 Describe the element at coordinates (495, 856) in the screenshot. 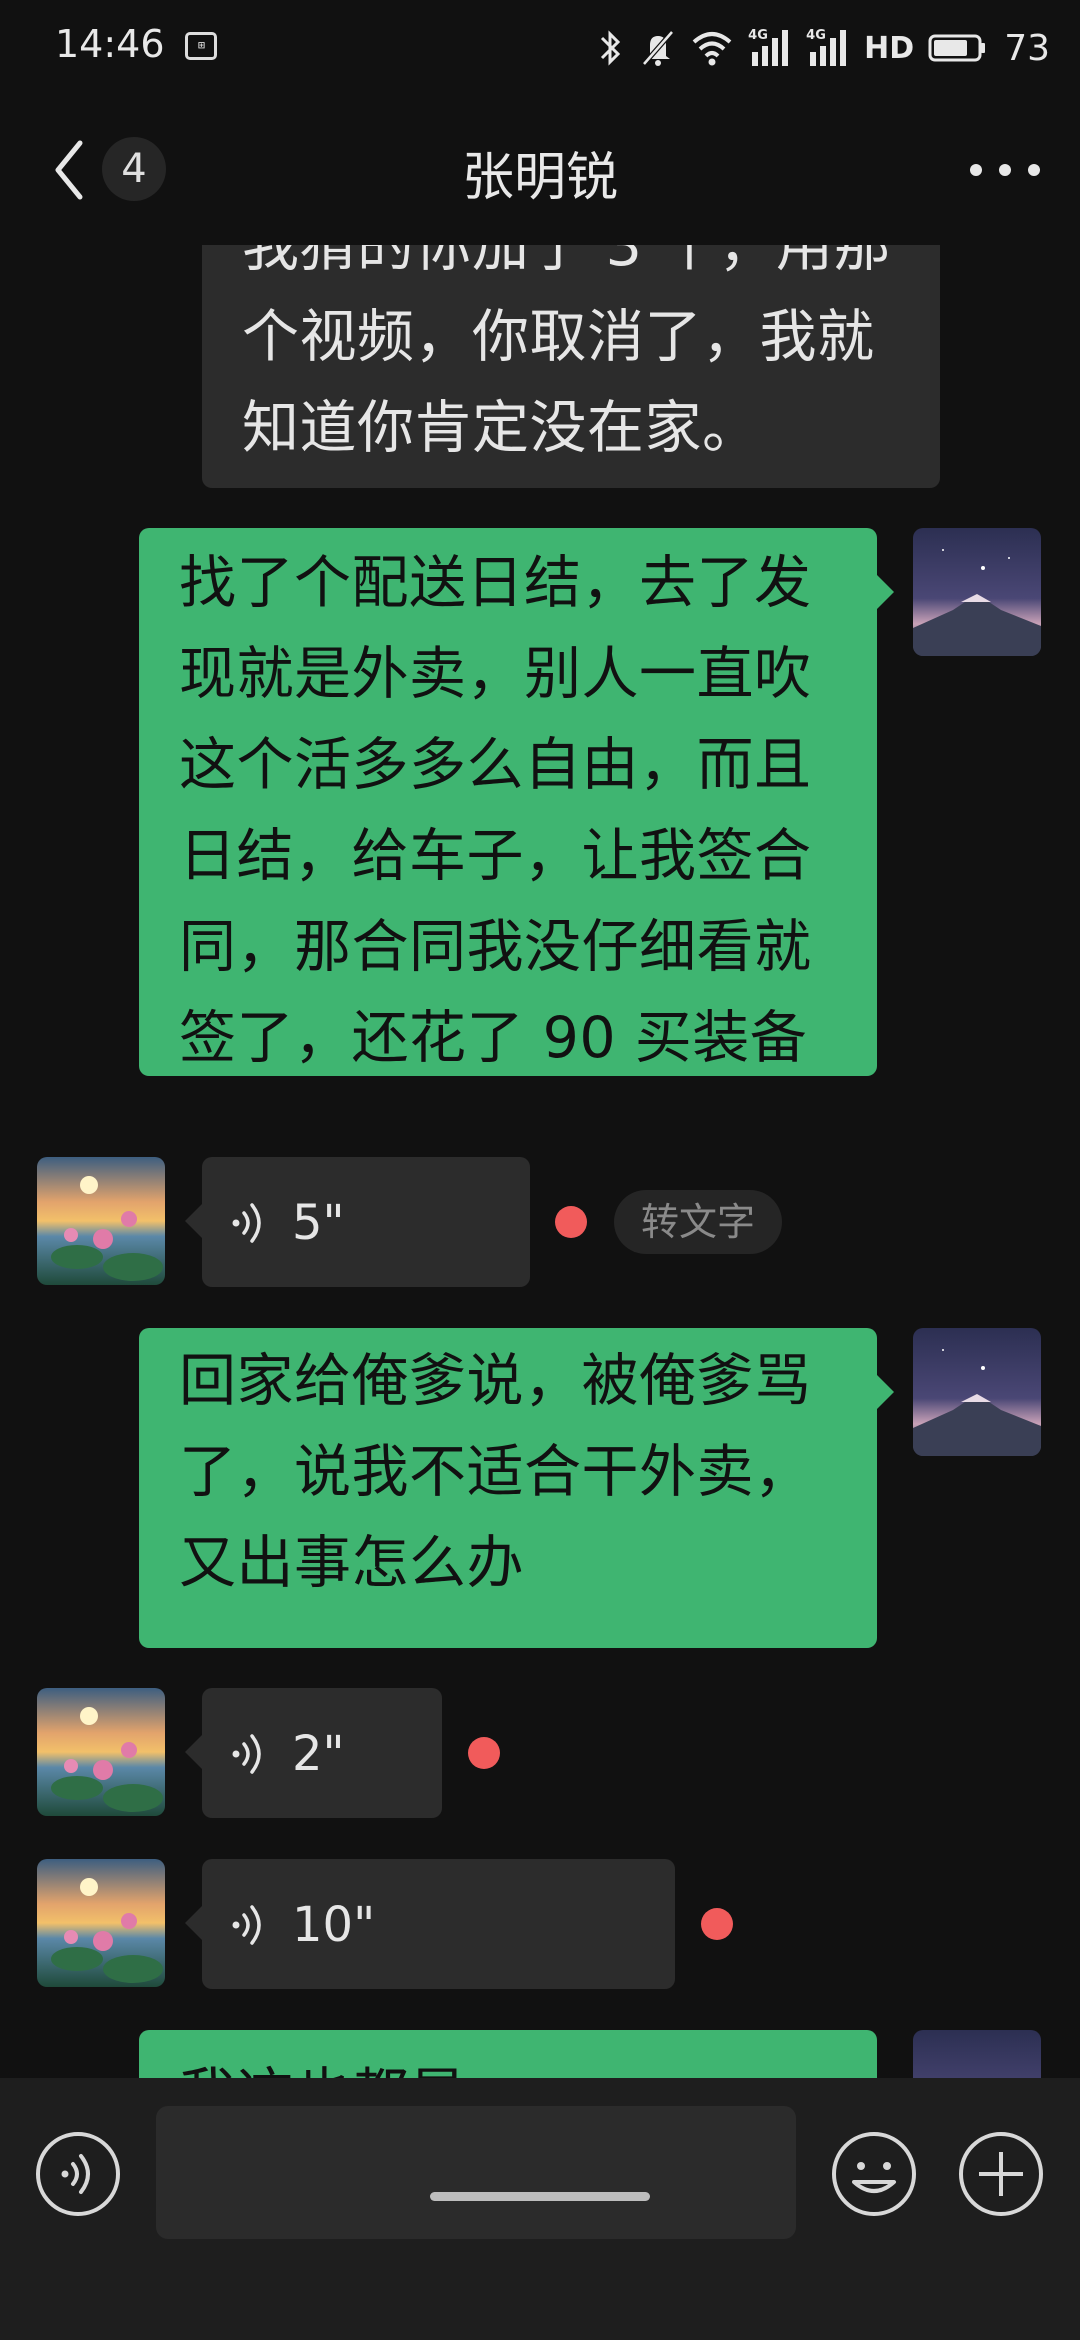

I see `message-line: 日结，给车子，让我签合` at that location.